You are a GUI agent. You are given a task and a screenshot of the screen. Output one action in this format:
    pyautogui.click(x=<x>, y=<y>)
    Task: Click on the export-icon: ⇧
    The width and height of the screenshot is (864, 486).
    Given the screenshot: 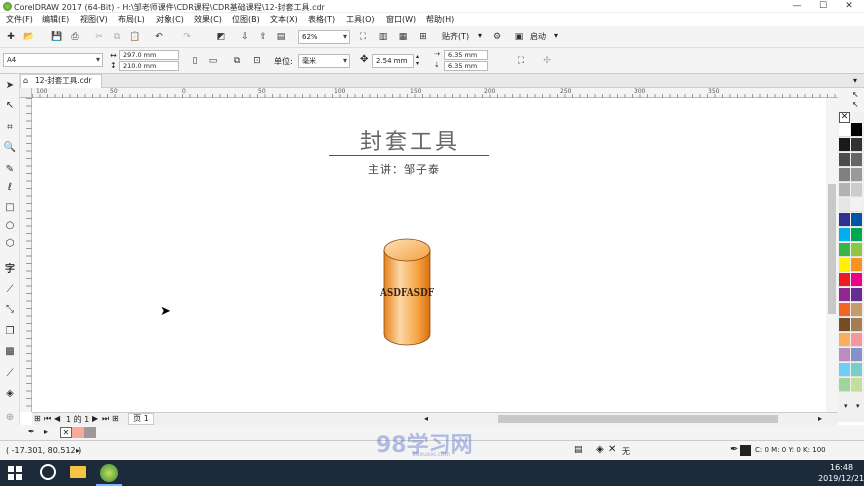 What is the action you would take?
    pyautogui.click(x=263, y=37)
    